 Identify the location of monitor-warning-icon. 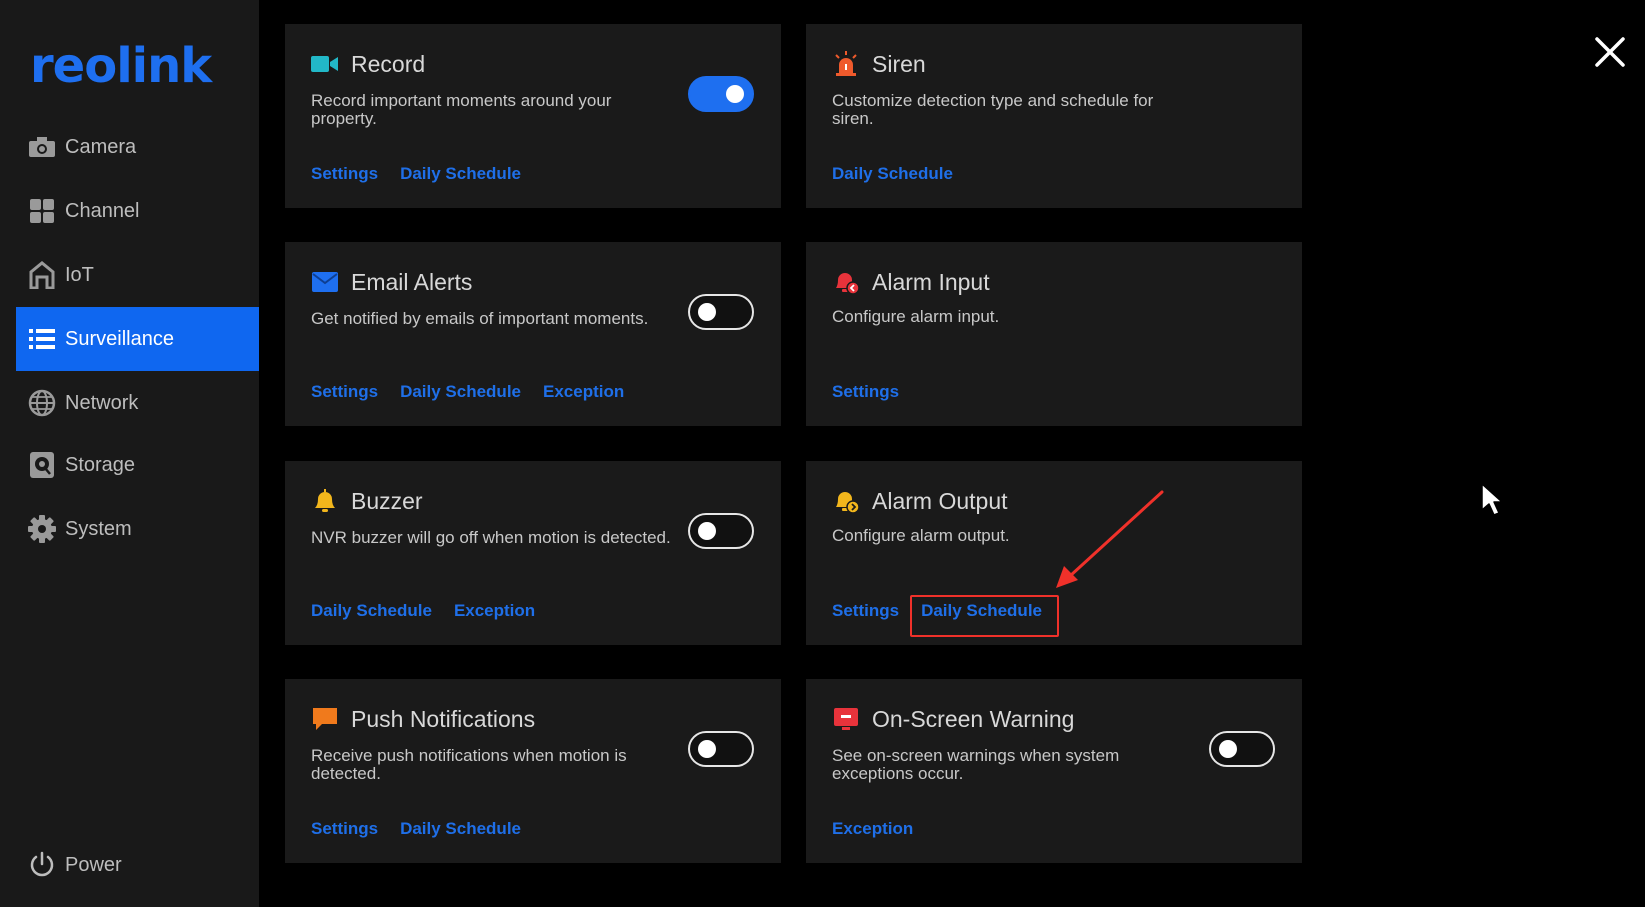
(846, 719).